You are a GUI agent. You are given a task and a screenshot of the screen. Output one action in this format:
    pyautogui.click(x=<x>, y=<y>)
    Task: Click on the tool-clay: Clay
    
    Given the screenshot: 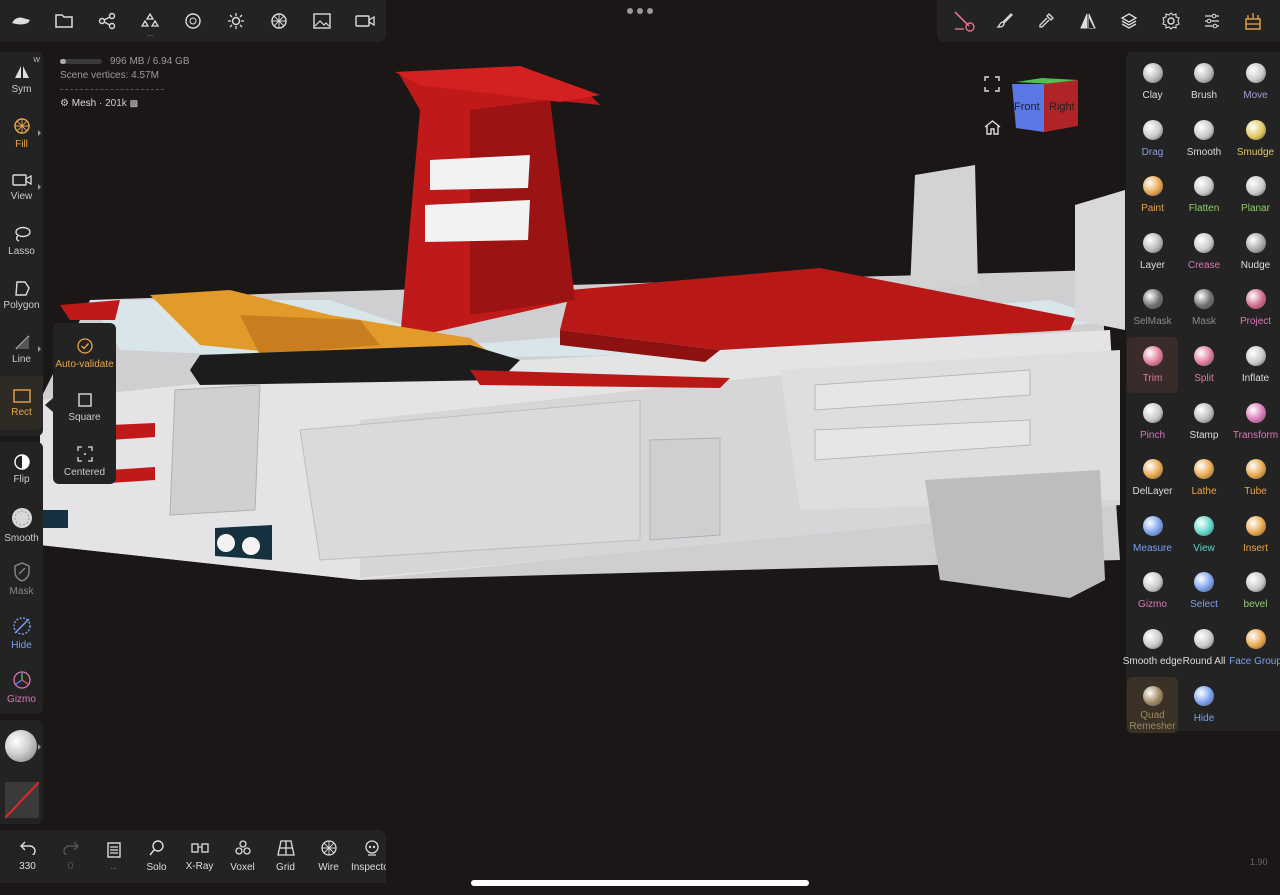 What is the action you would take?
    pyautogui.click(x=1152, y=82)
    